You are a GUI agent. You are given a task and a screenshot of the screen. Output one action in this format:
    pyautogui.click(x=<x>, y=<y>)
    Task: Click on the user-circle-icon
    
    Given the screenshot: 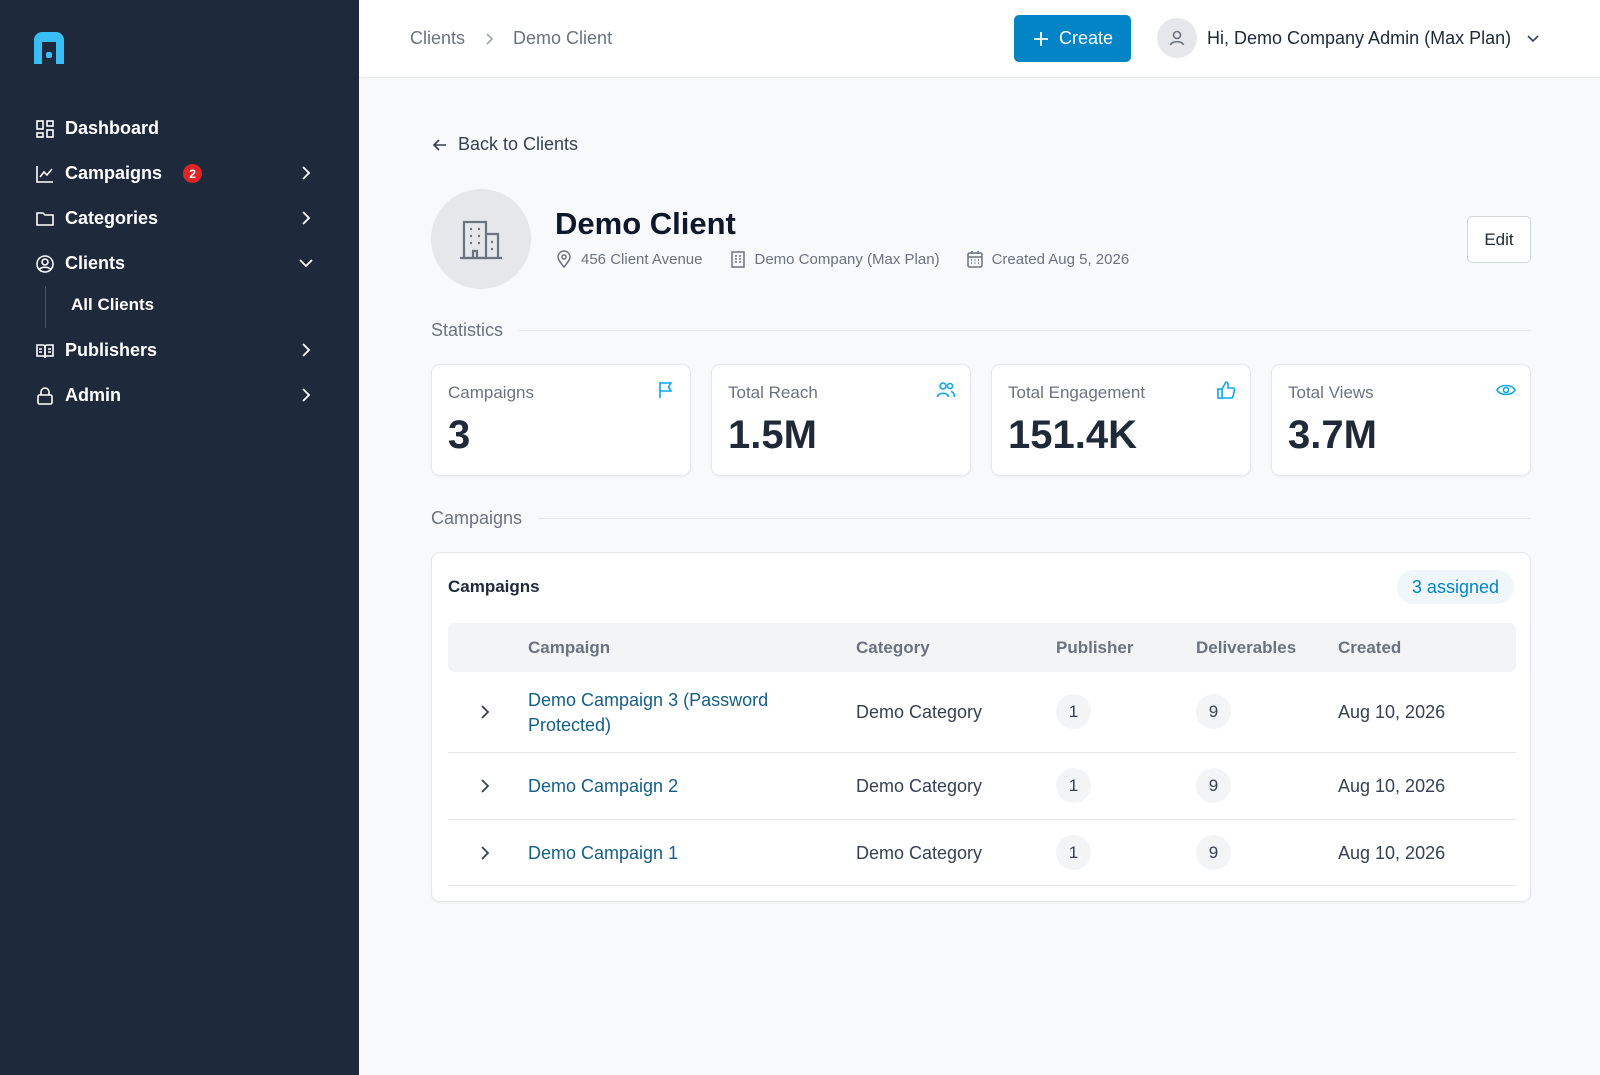 What is the action you would take?
    pyautogui.click(x=45, y=264)
    